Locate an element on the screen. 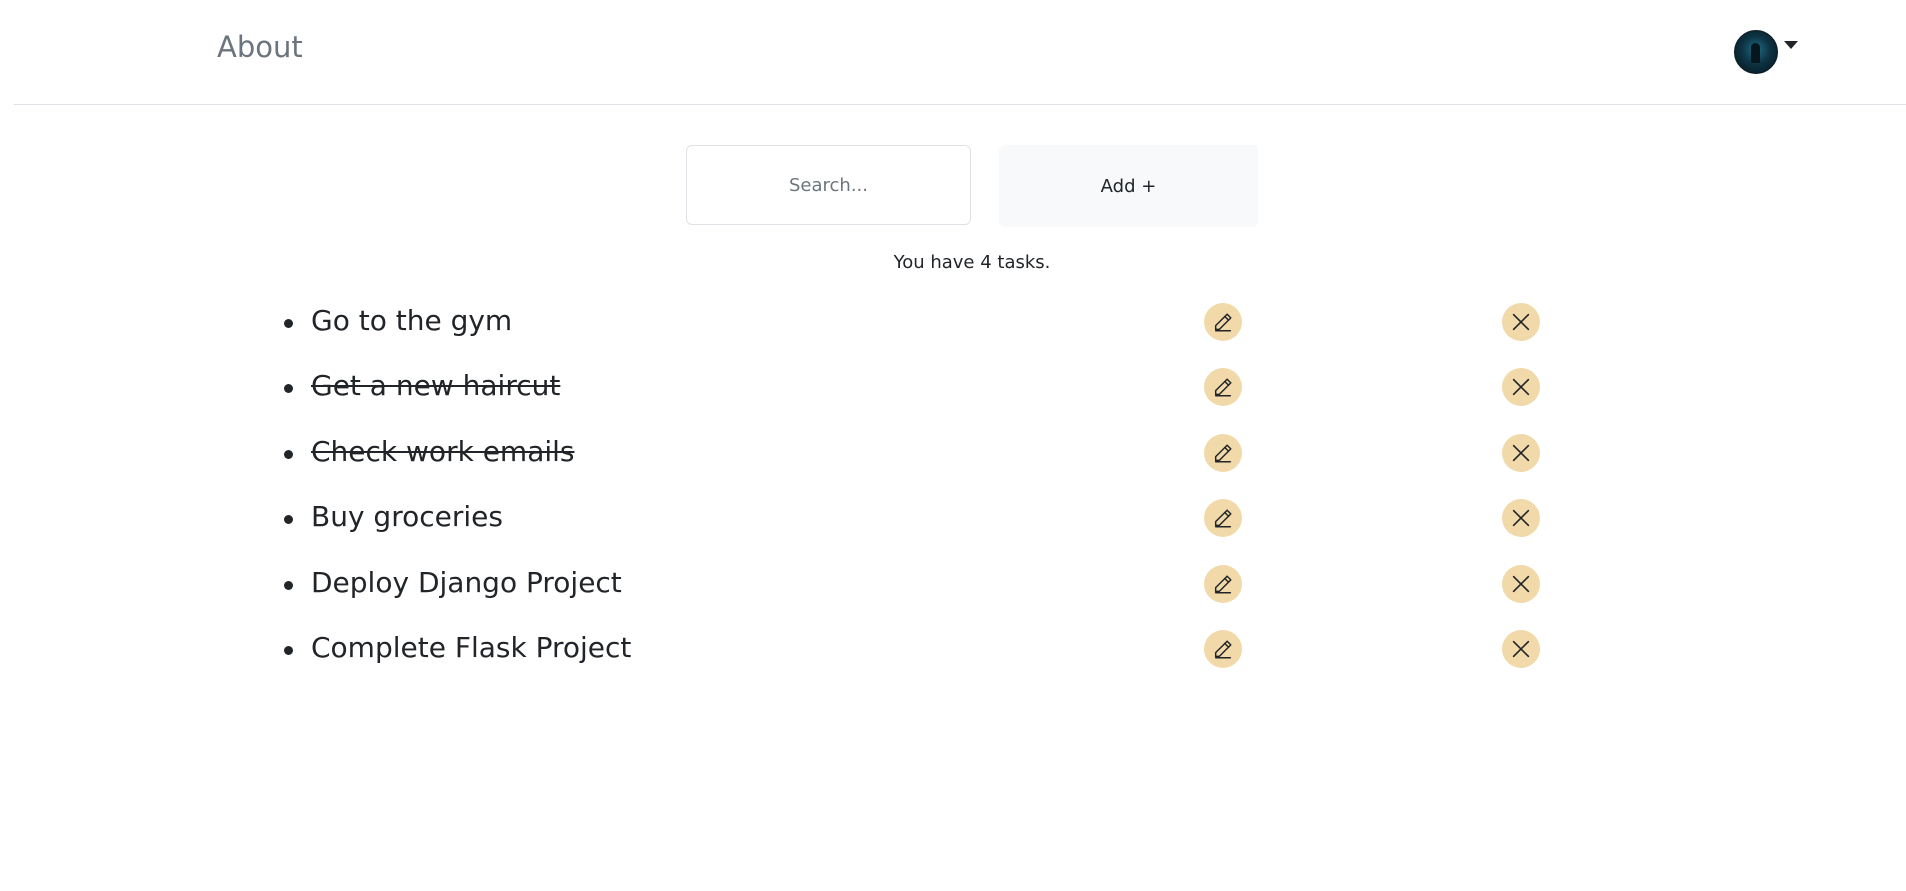 The height and width of the screenshot is (891, 1906). task-title: Complete Flask Project is located at coordinates (471, 647).